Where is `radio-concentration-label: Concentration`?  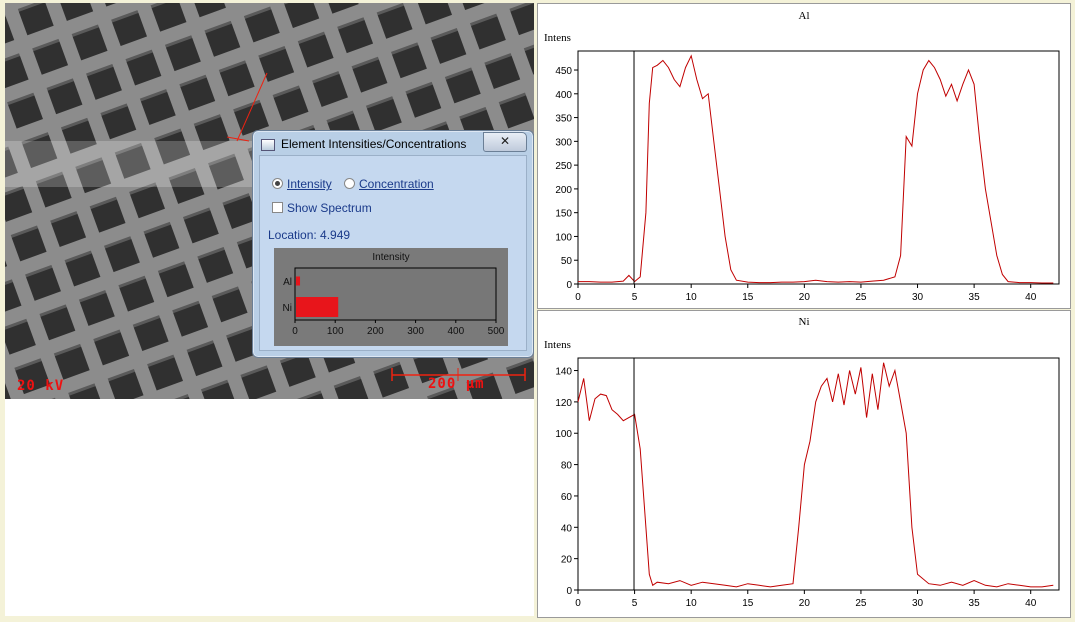
radio-concentration-label: Concentration is located at coordinates (396, 184).